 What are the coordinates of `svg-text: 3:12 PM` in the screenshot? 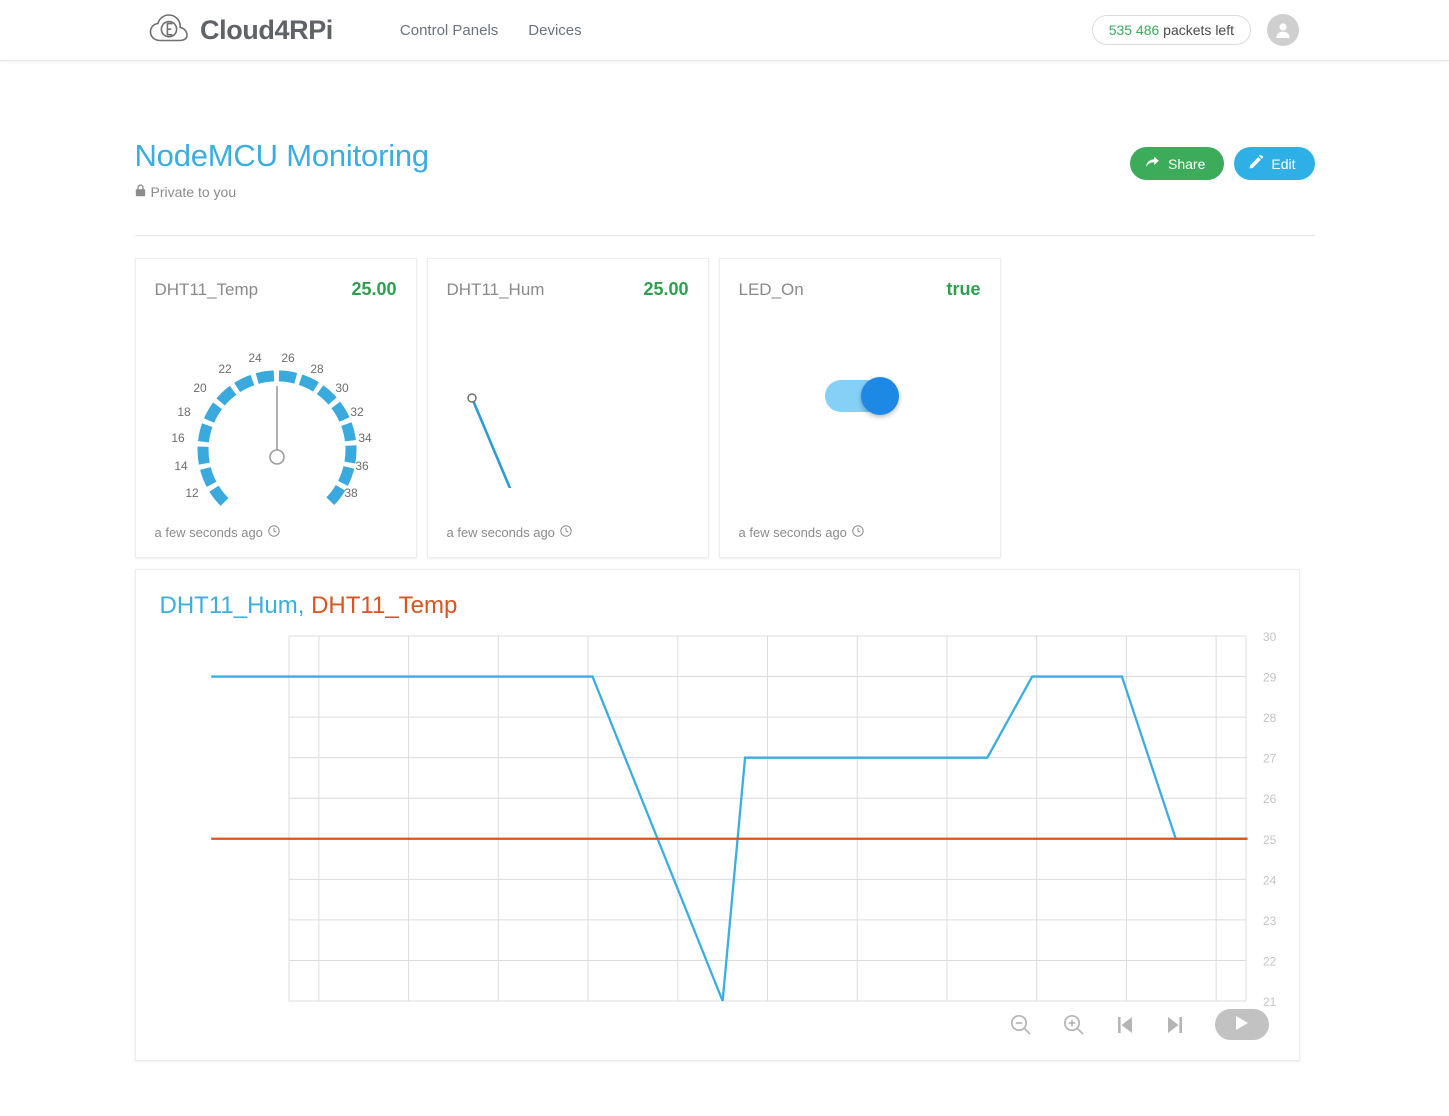 It's located at (946, 1015).